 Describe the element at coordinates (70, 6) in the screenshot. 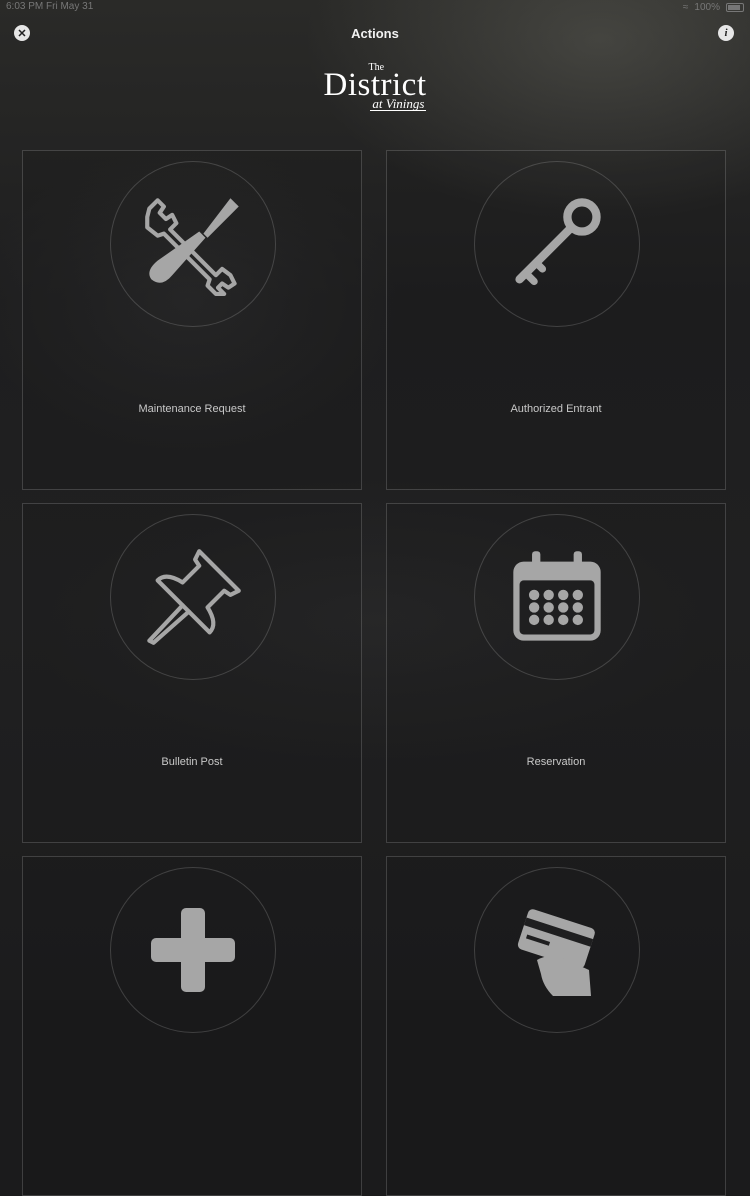

I see `status-date: Fri May 31` at that location.